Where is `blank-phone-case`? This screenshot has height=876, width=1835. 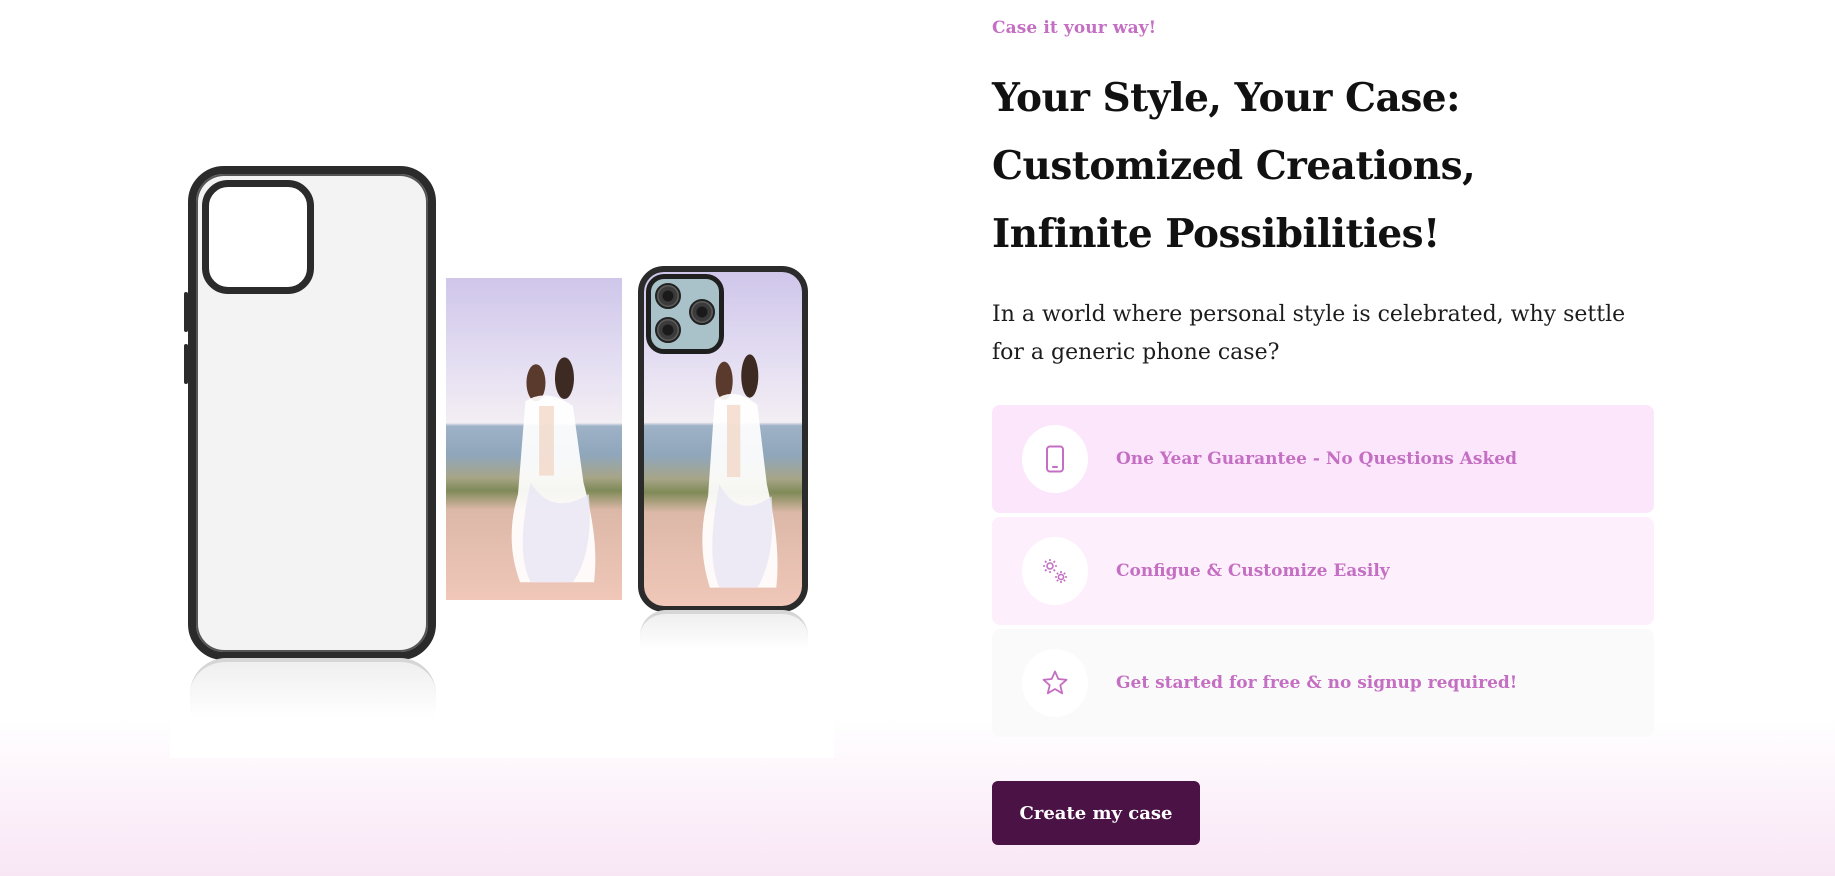 blank-phone-case is located at coordinates (310, 413).